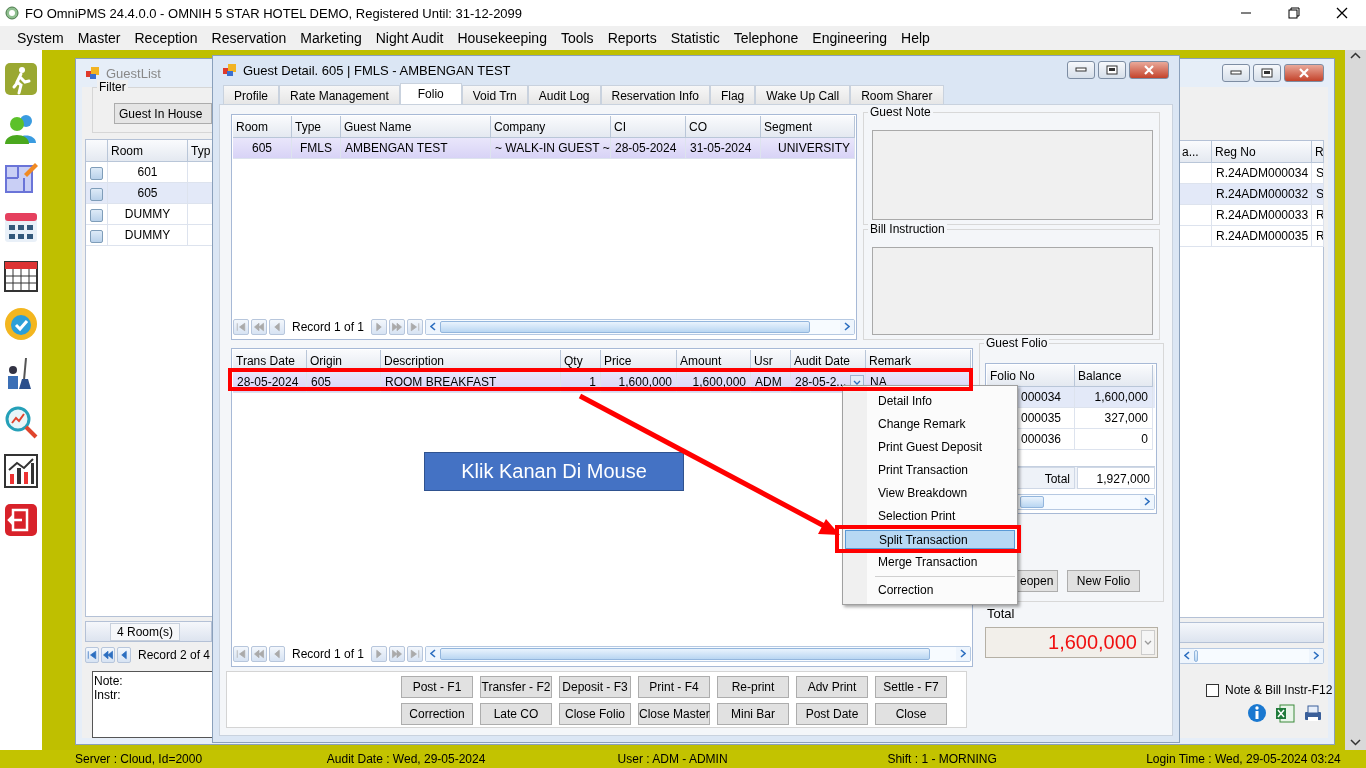 The height and width of the screenshot is (768, 1366). What do you see at coordinates (554, 471) in the screenshot?
I see `callout-label: Klik Kanan Di Mouse` at bounding box center [554, 471].